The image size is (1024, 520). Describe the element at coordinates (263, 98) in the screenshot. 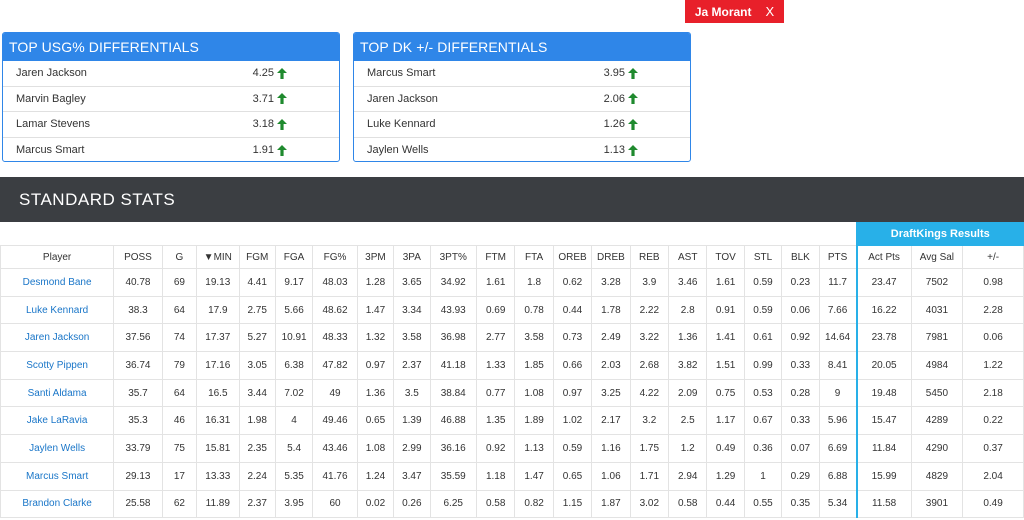

I see `differential-value: 3.71` at that location.